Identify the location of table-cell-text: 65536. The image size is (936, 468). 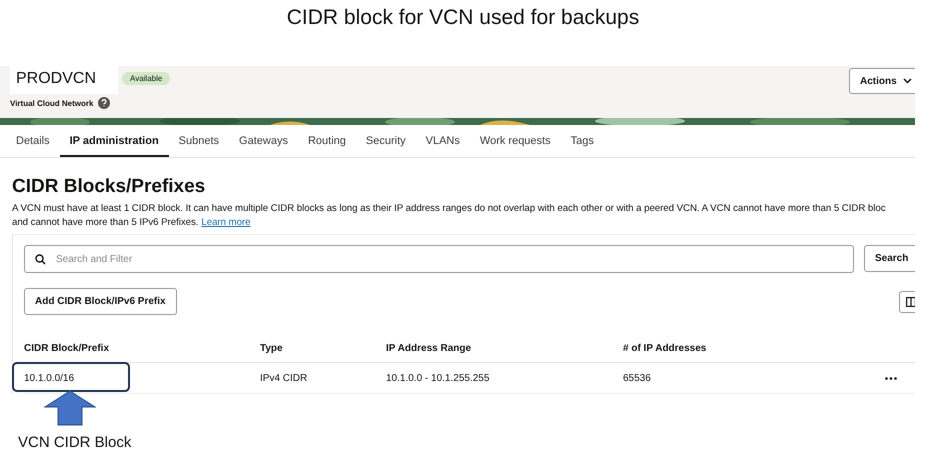
(637, 378).